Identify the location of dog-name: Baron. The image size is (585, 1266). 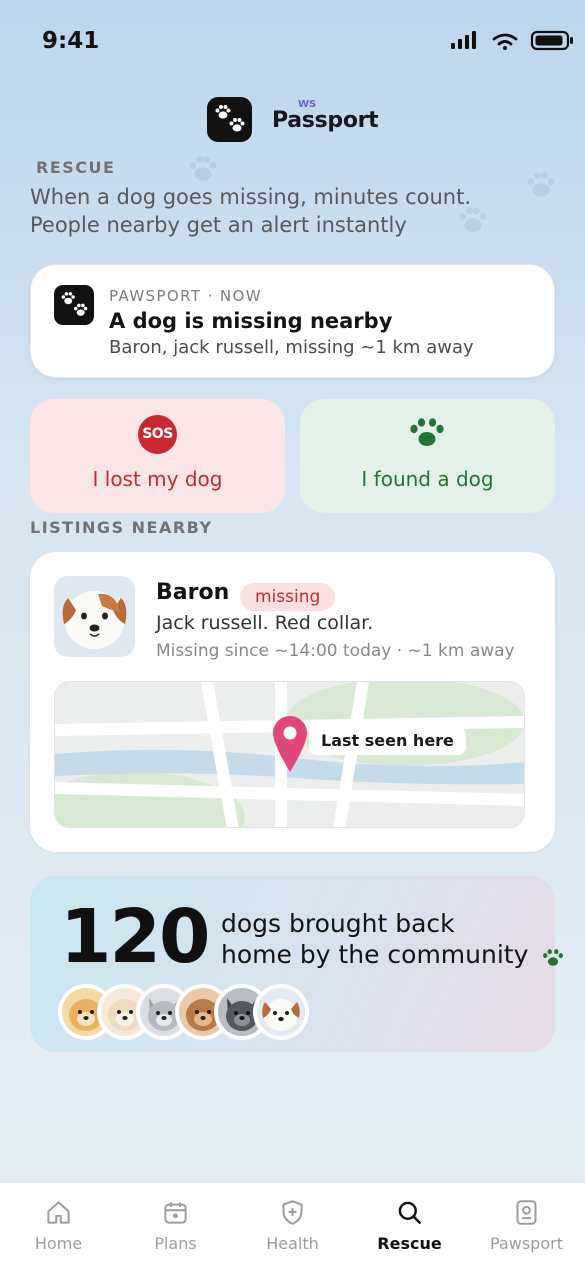
(193, 592).